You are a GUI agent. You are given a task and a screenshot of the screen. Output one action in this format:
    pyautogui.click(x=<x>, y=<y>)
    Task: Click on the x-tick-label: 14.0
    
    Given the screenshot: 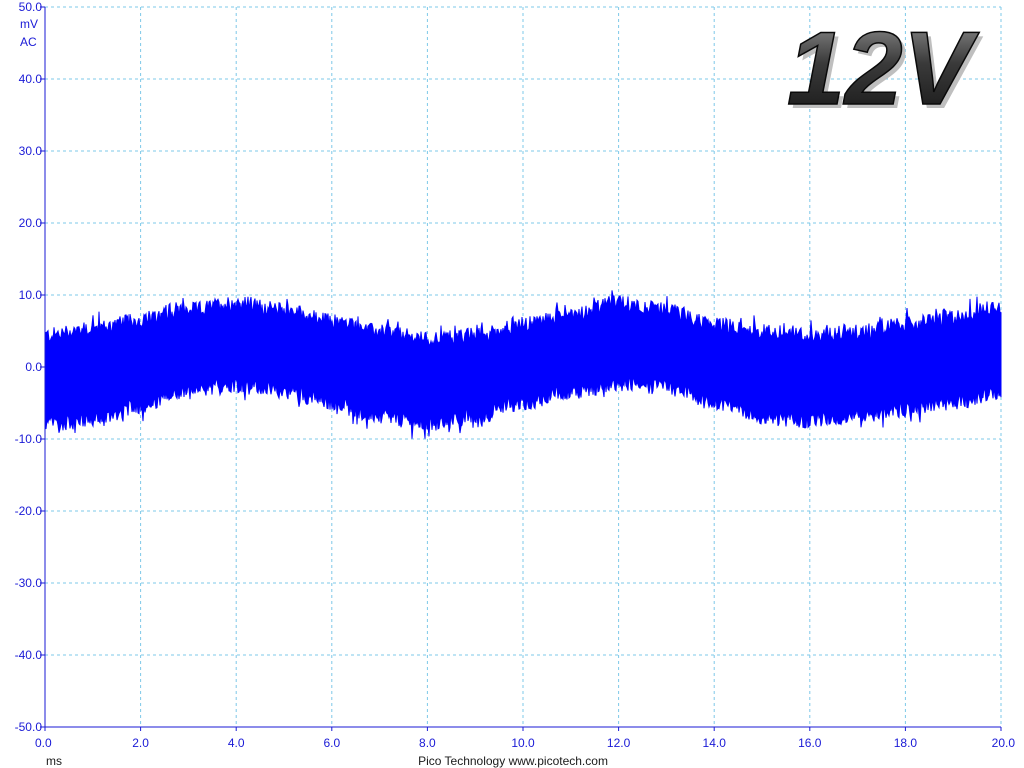 What is the action you would take?
    pyautogui.click(x=715, y=743)
    